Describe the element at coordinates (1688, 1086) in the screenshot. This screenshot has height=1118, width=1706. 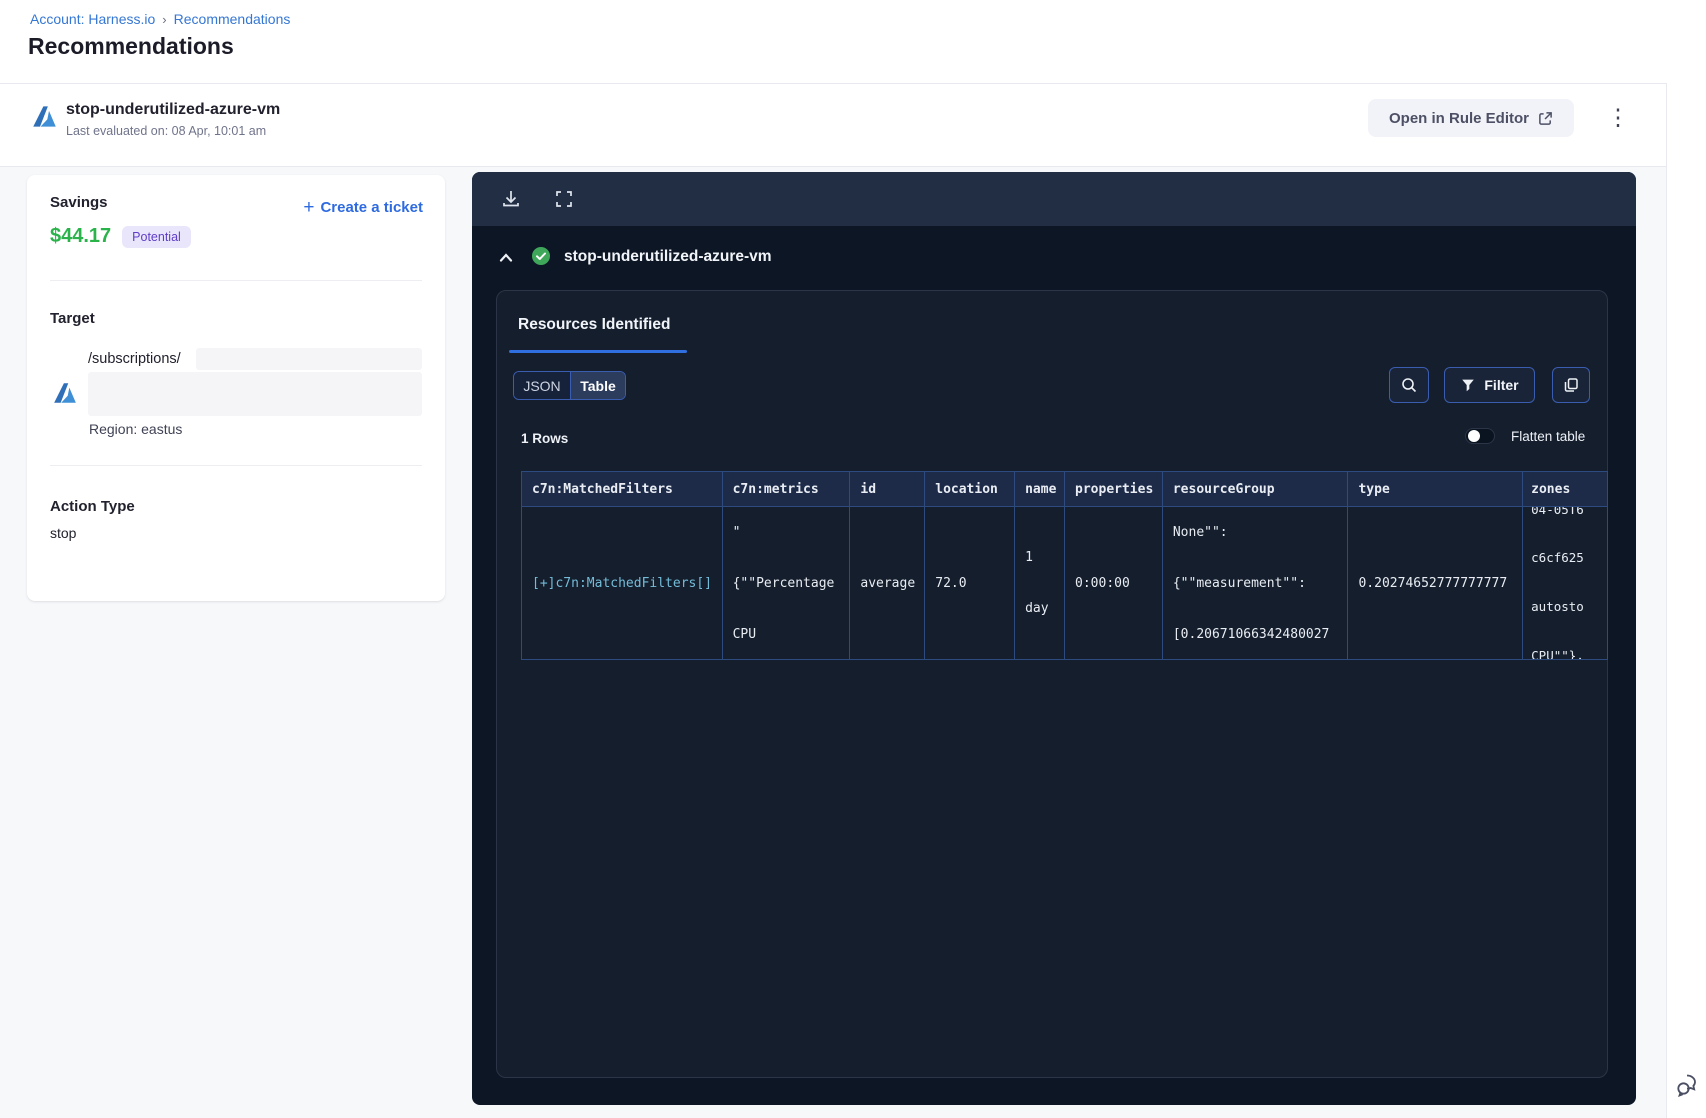
I see `chat-bubbles-icon` at that location.